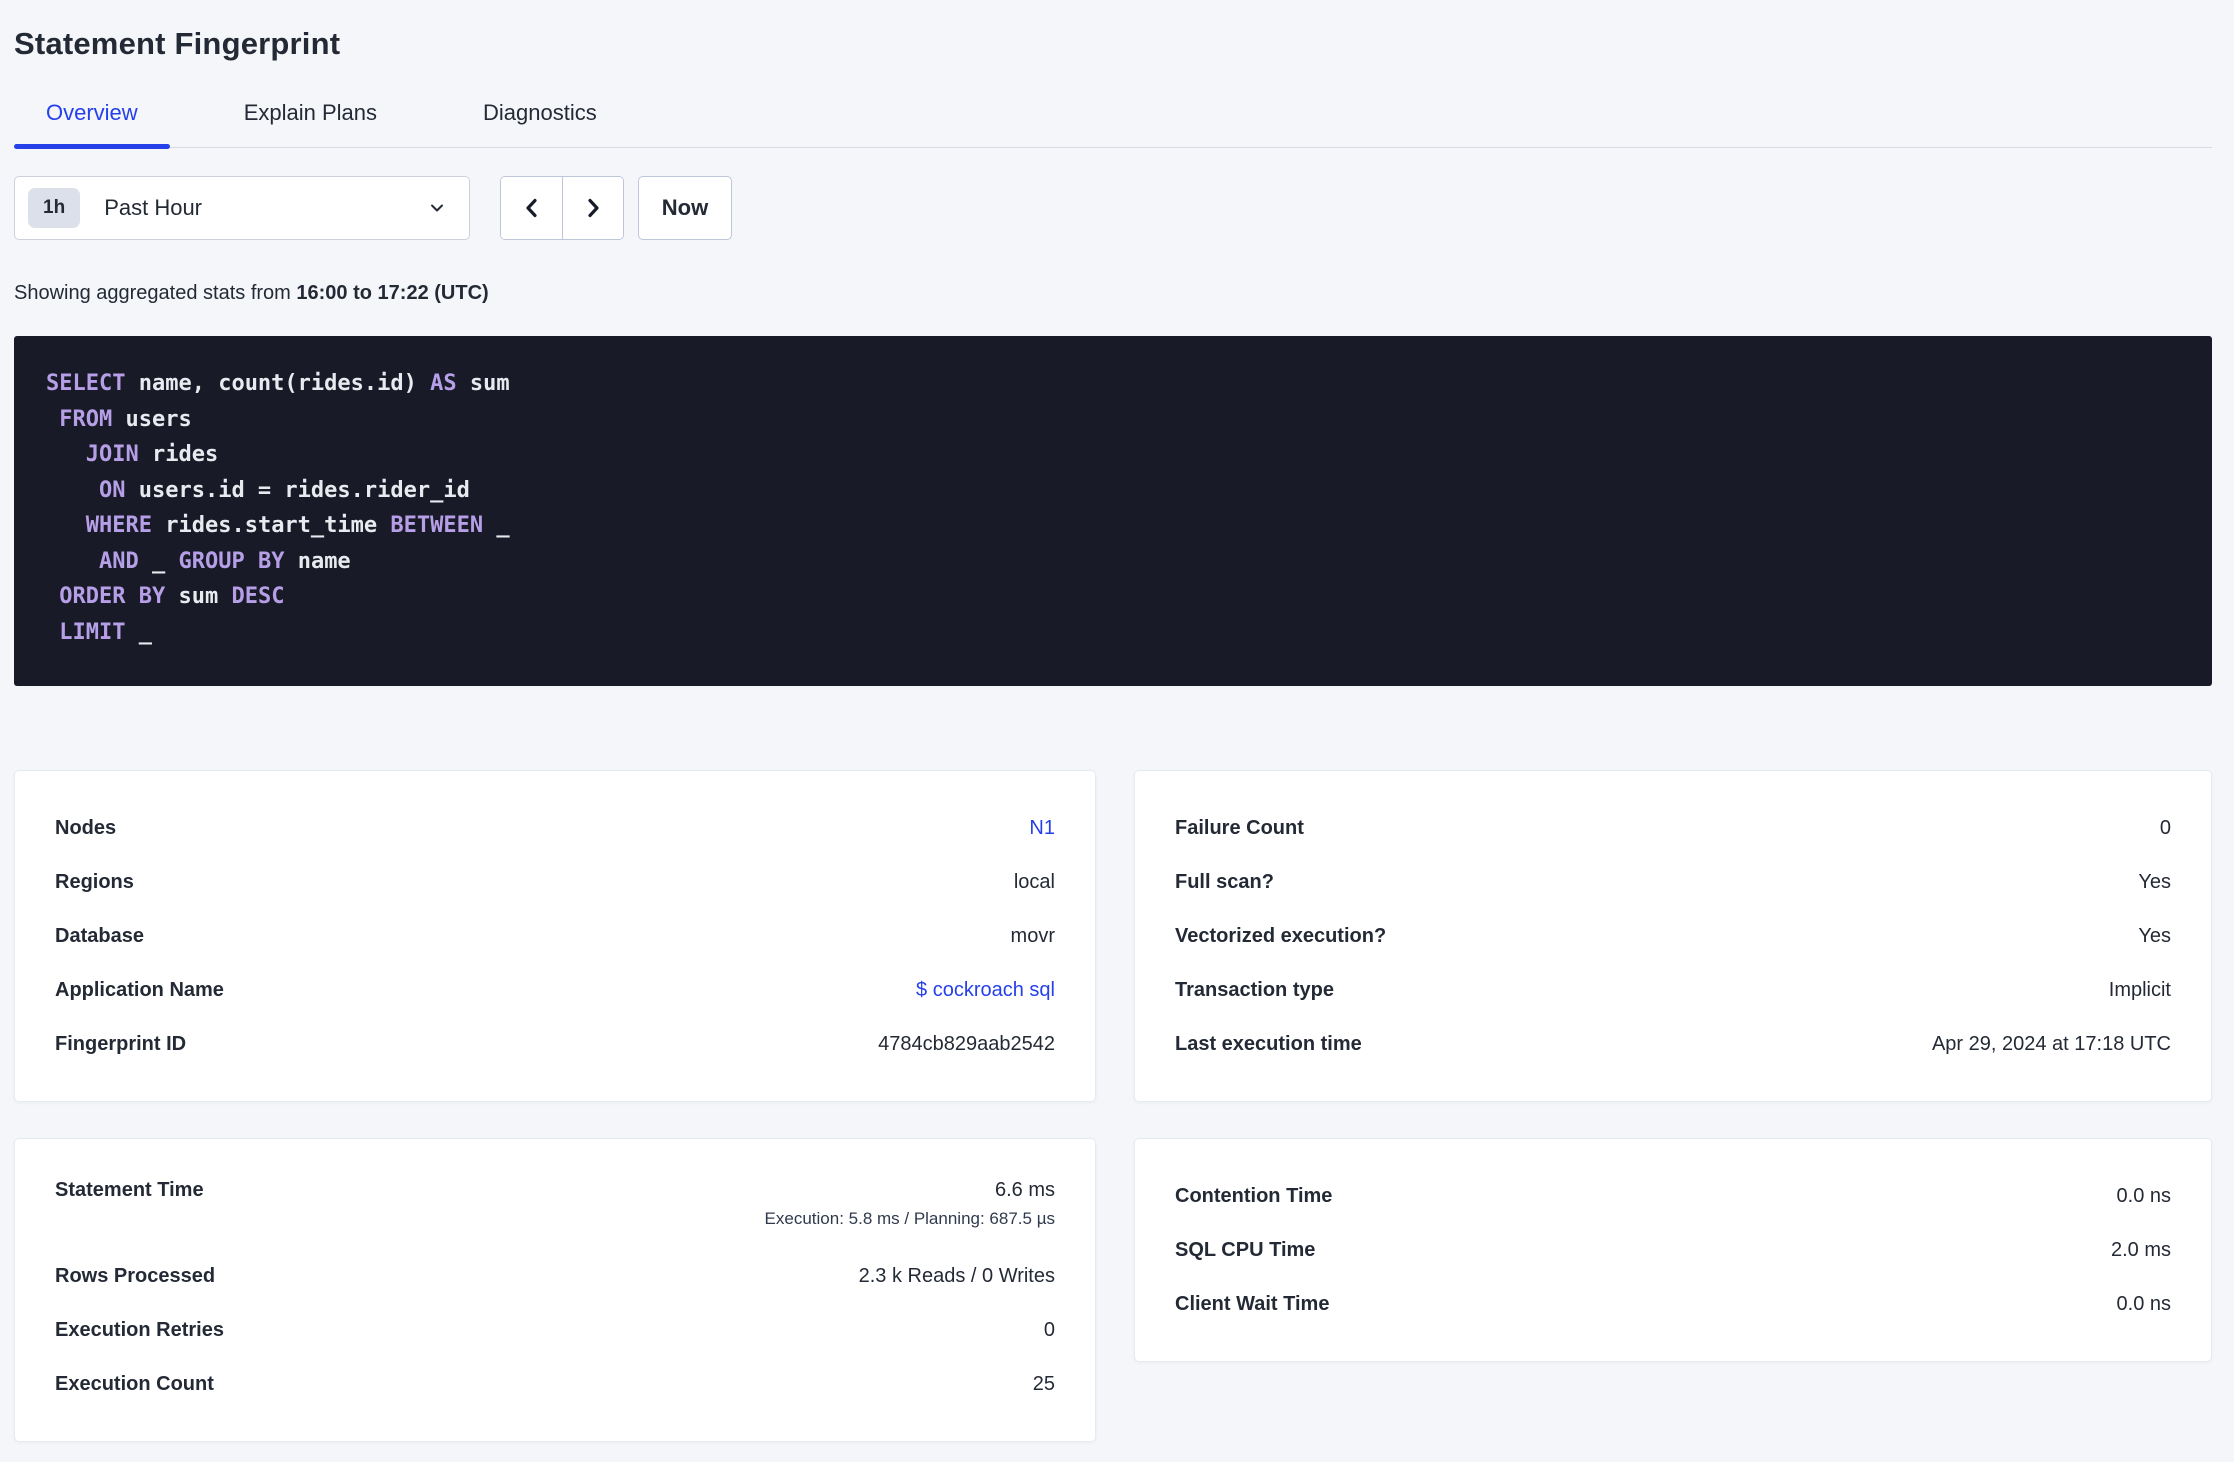  I want to click on time-range-label: Past Hour, so click(153, 207).